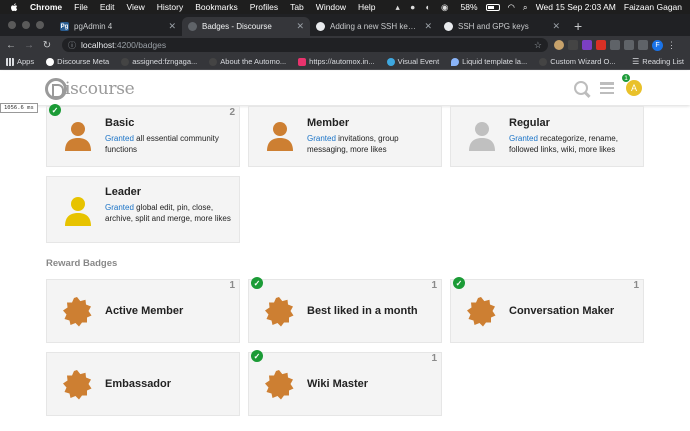 The width and height of the screenshot is (690, 431). I want to click on tab-pgadmin: Pg pgAdmin 4 ✕, so click(118, 26).